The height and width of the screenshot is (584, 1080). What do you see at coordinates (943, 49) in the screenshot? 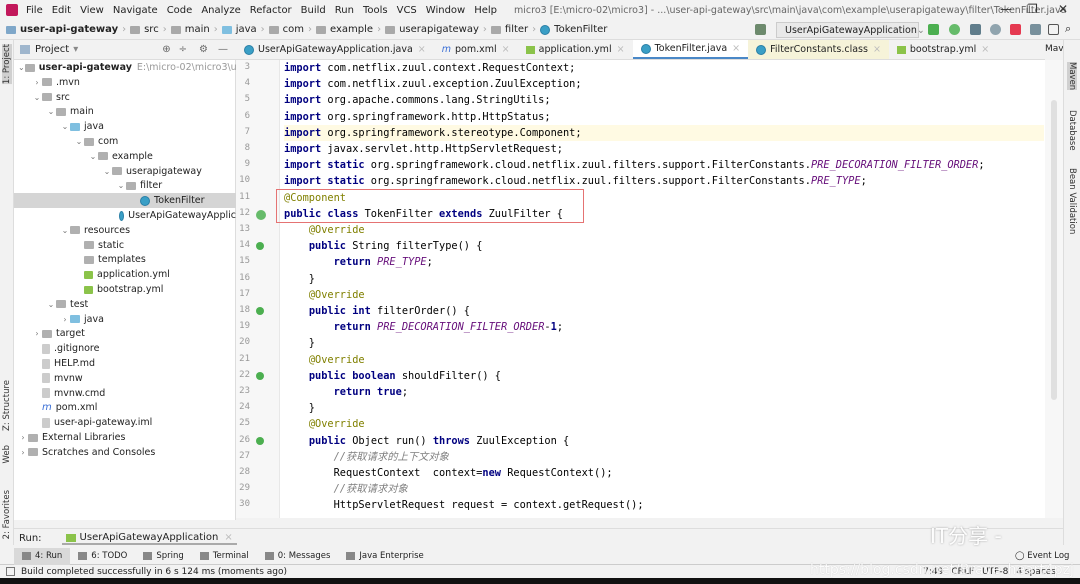
I see `editor-tab: bootstrap.yml ×` at bounding box center [943, 49].